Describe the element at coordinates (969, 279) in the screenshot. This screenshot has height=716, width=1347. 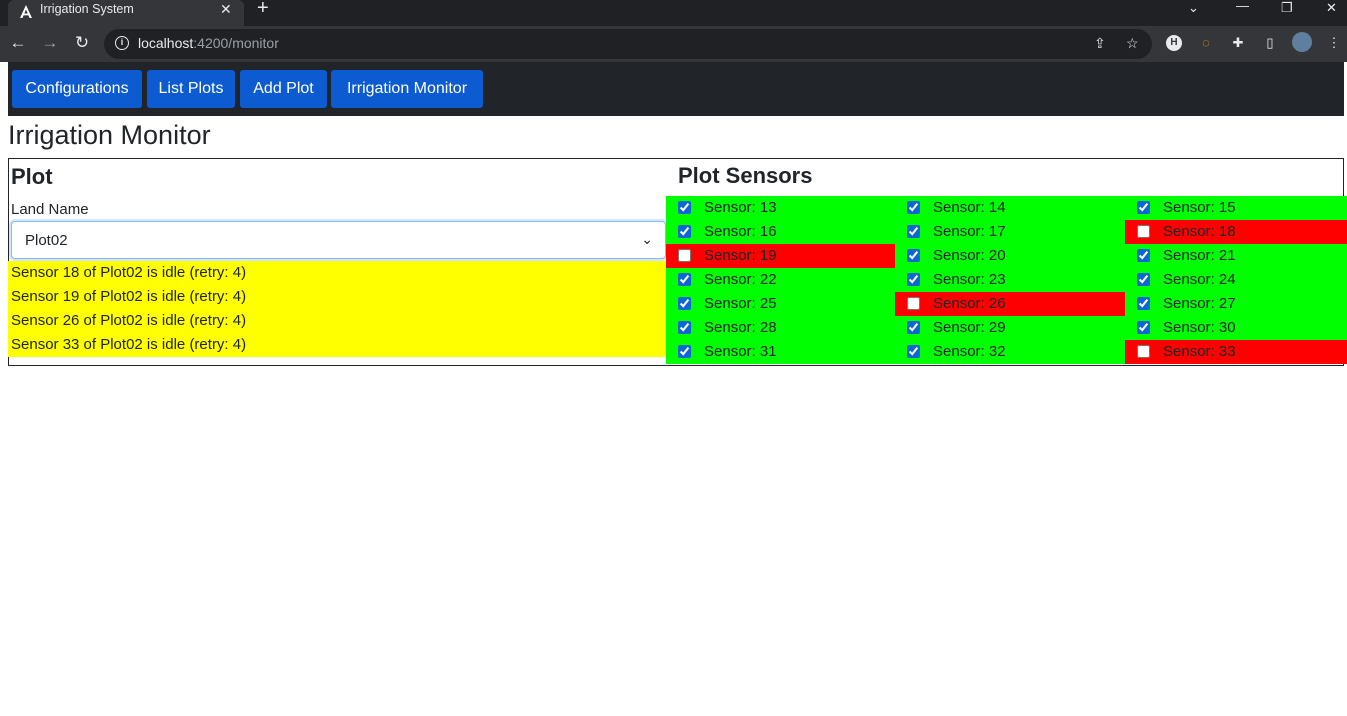
I see `sensor-label: Sensor: 23` at that location.